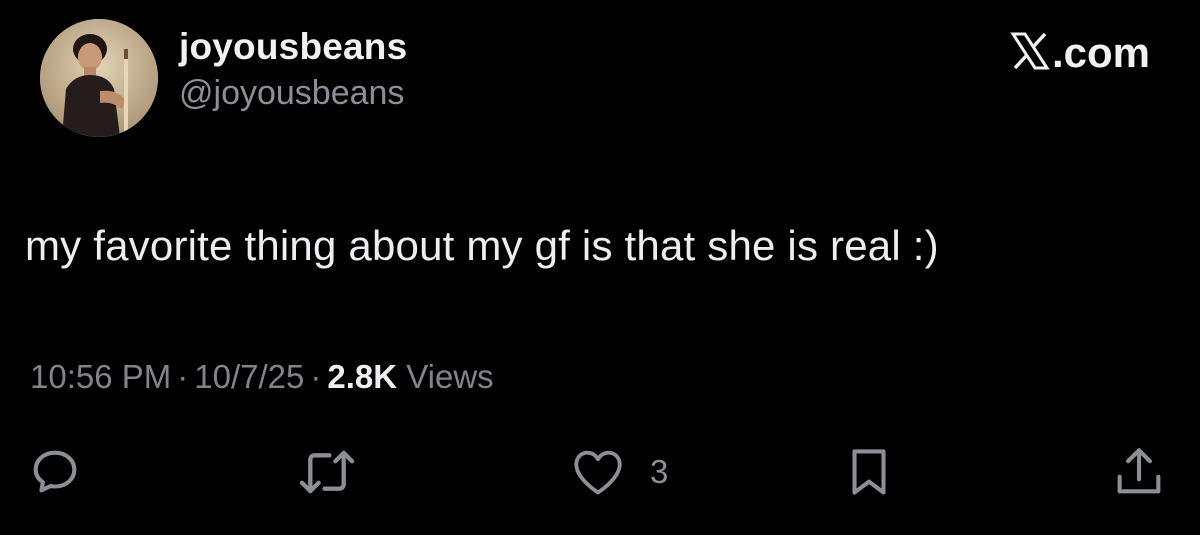  I want to click on tweet-date: 10/7/25, so click(249, 376).